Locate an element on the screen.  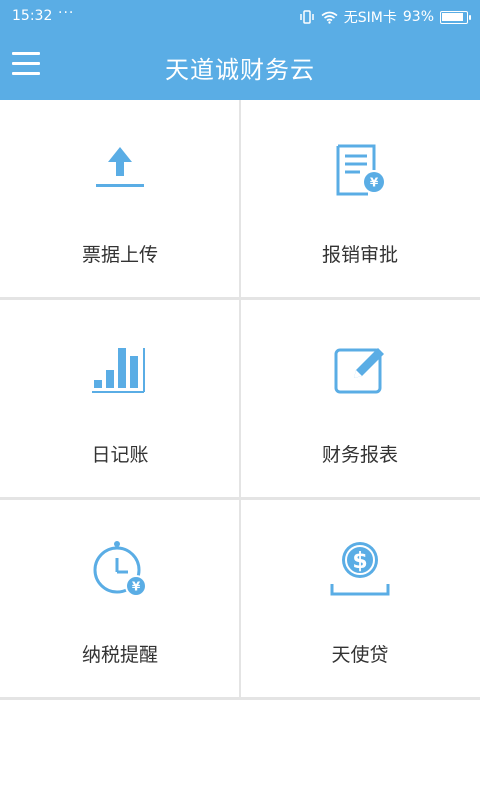
tile-upload-receipts: 票据上传 is located at coordinates (120, 200).